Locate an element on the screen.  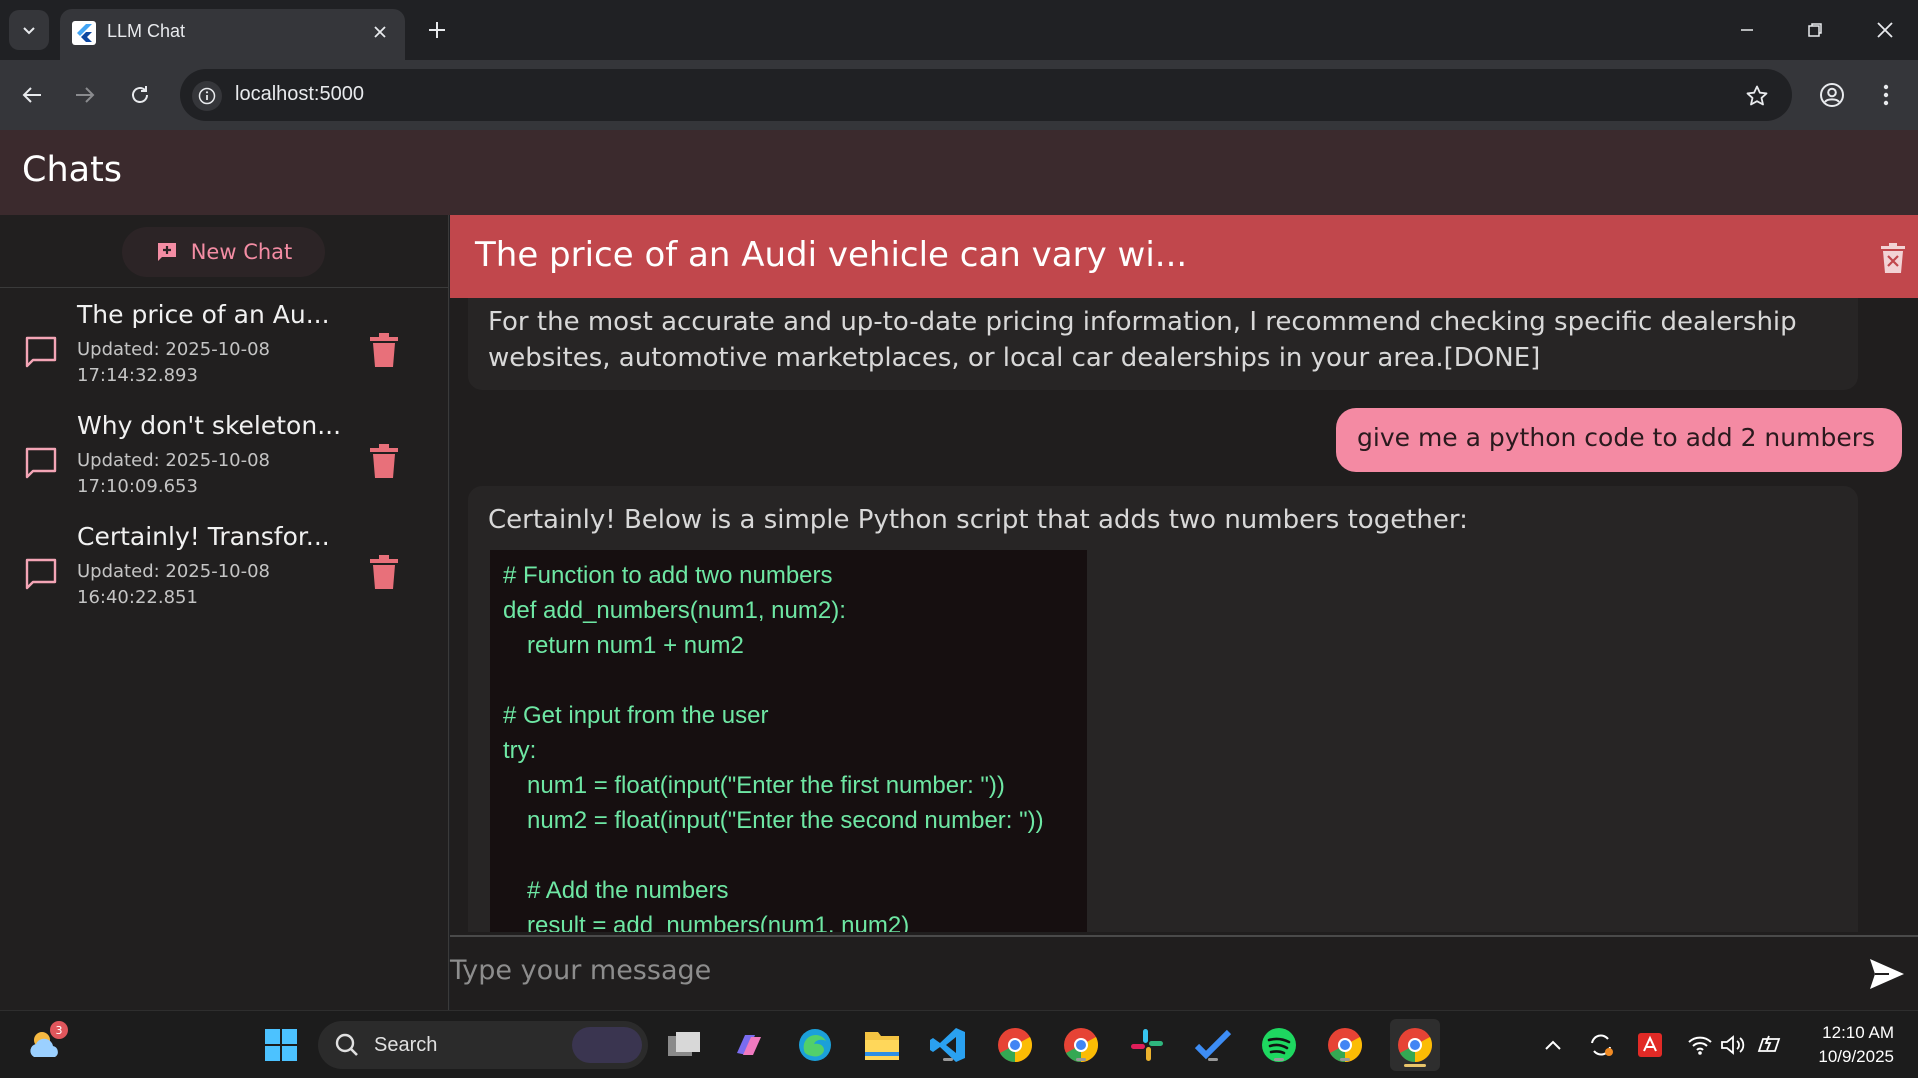
slack-button is located at coordinates (1147, 1045).